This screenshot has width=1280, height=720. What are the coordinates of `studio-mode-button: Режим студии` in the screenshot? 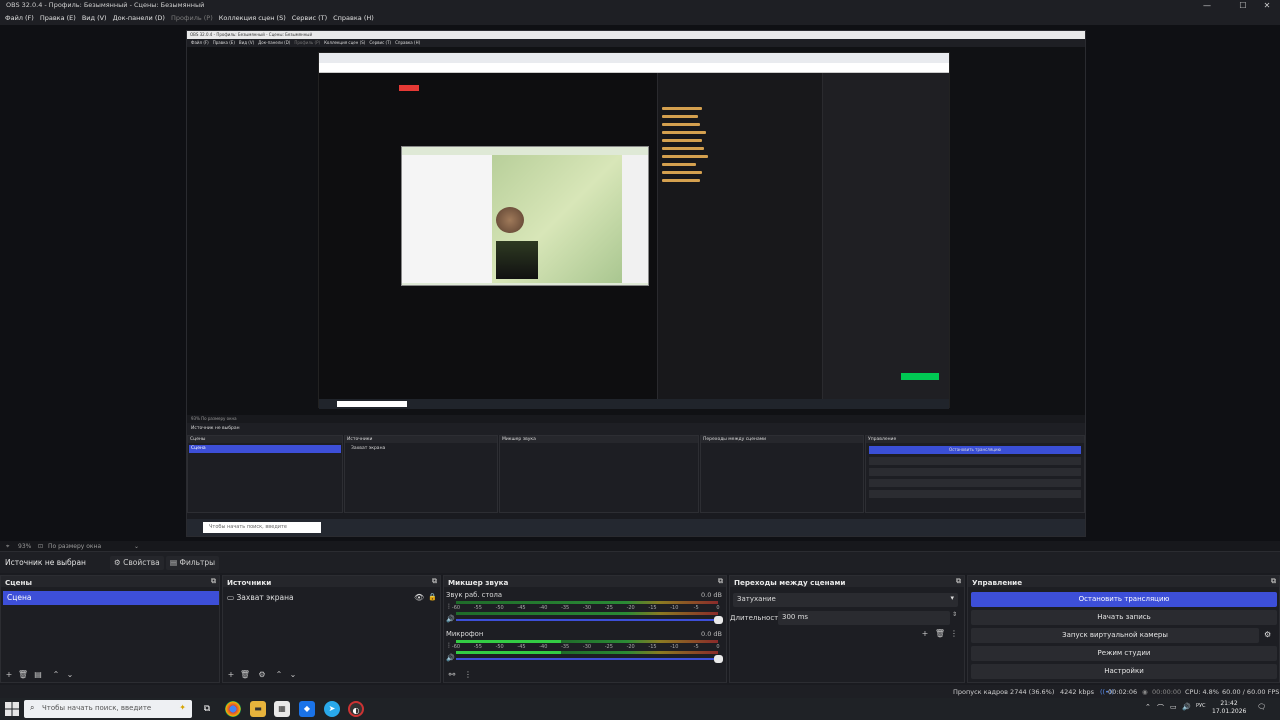 It's located at (1124, 653).